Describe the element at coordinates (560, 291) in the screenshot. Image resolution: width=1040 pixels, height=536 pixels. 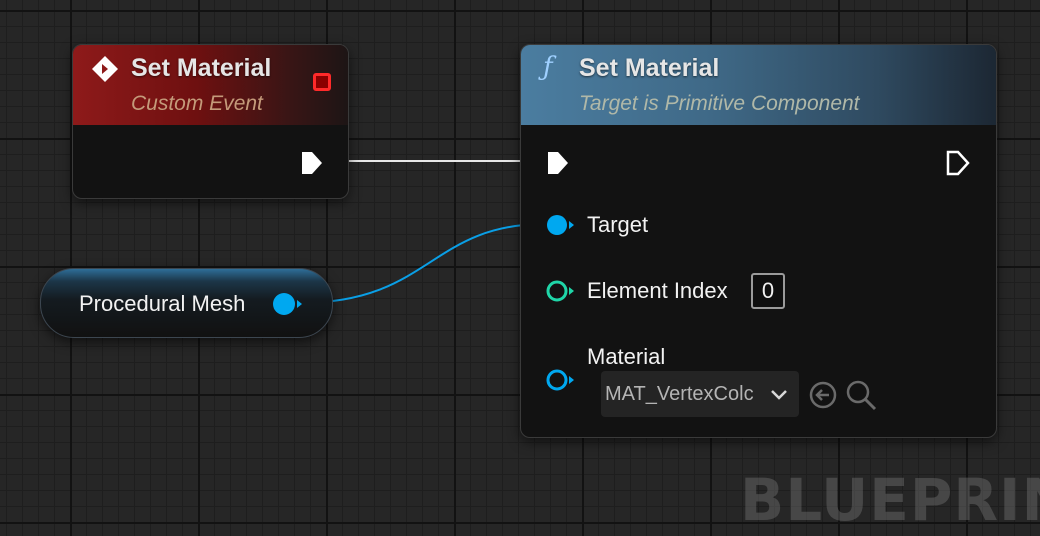
I see `element-index-input-pin` at that location.